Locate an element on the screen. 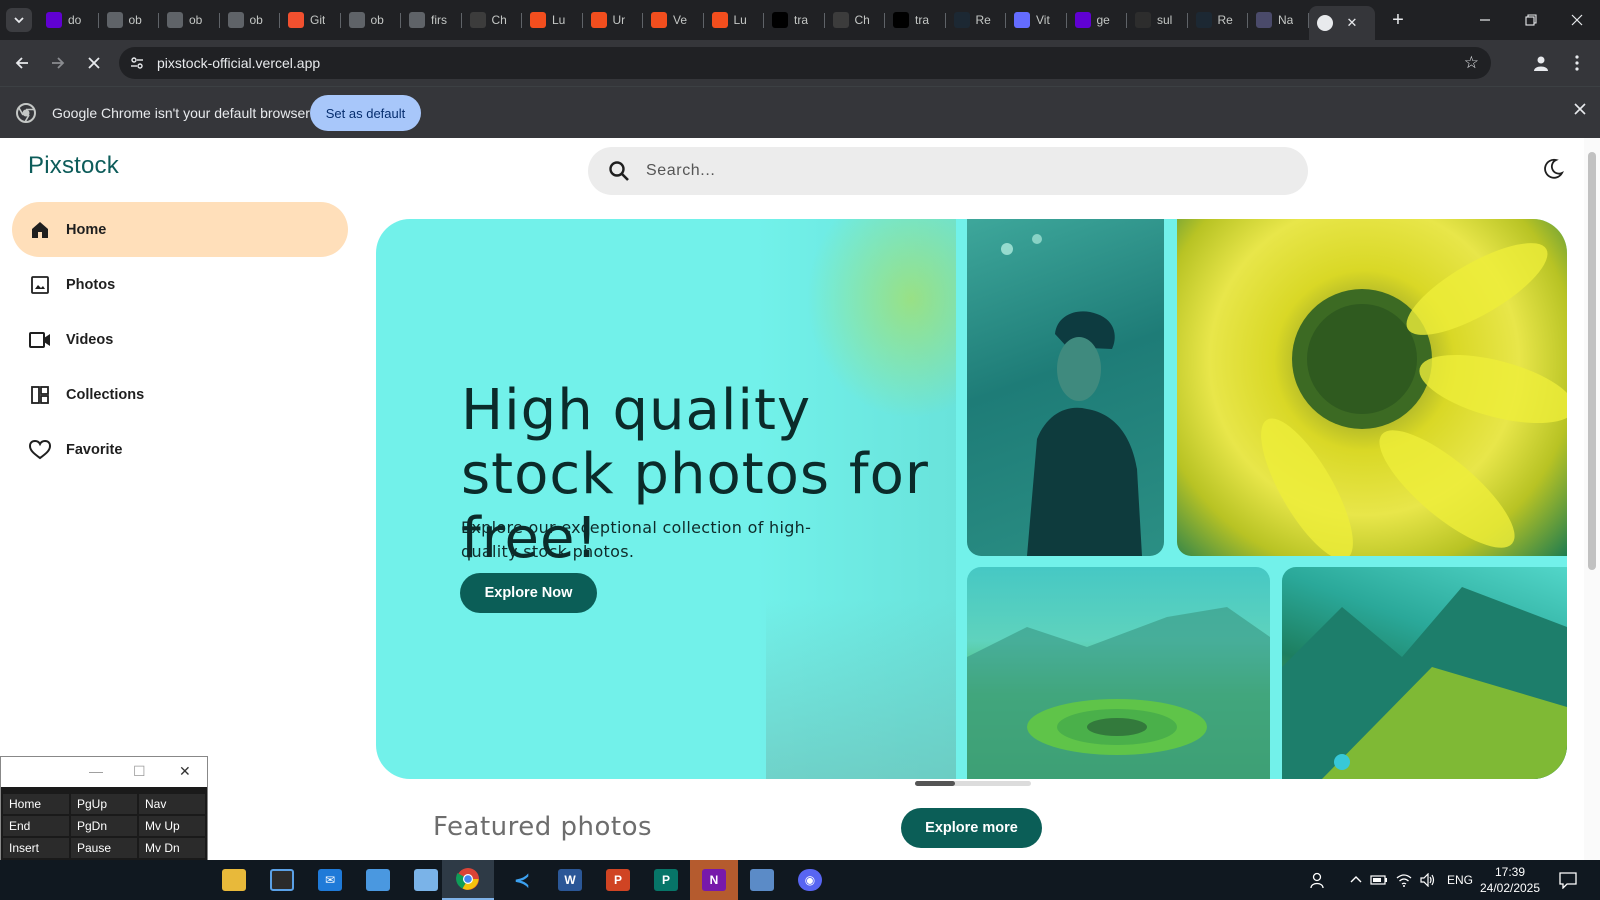 The width and height of the screenshot is (1600, 900). browser-tab: do is located at coordinates (68, 20).